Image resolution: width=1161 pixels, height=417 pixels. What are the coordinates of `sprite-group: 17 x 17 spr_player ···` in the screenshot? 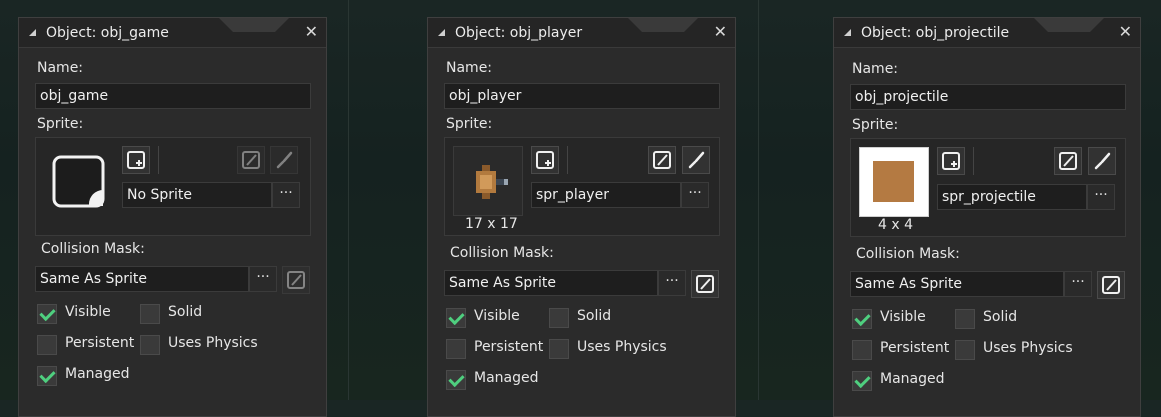 It's located at (582, 186).